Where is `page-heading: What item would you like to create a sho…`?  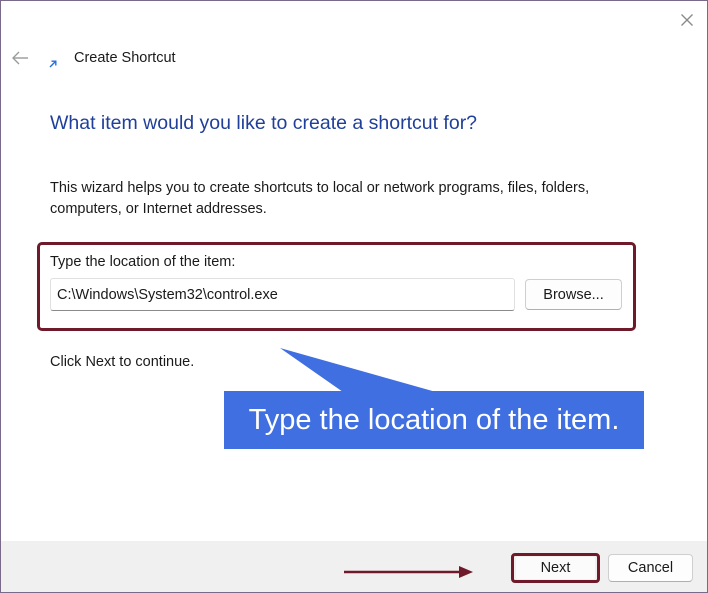
page-heading: What item would you like to create a sho… is located at coordinates (264, 123).